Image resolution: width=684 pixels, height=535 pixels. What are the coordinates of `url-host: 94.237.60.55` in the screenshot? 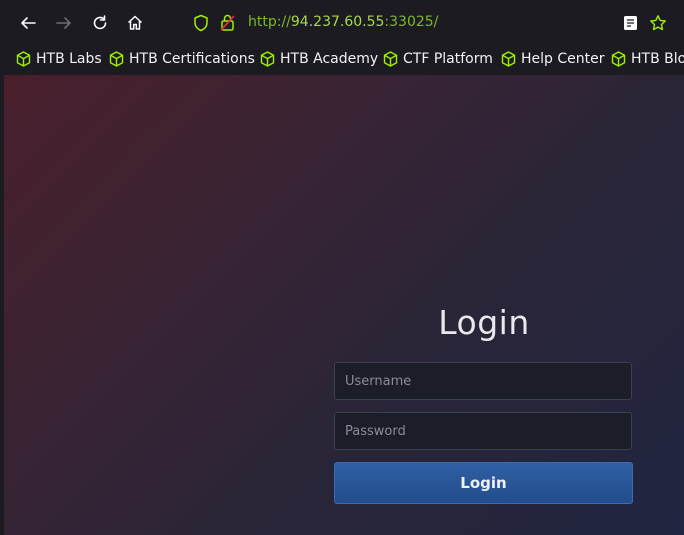 It's located at (337, 22).